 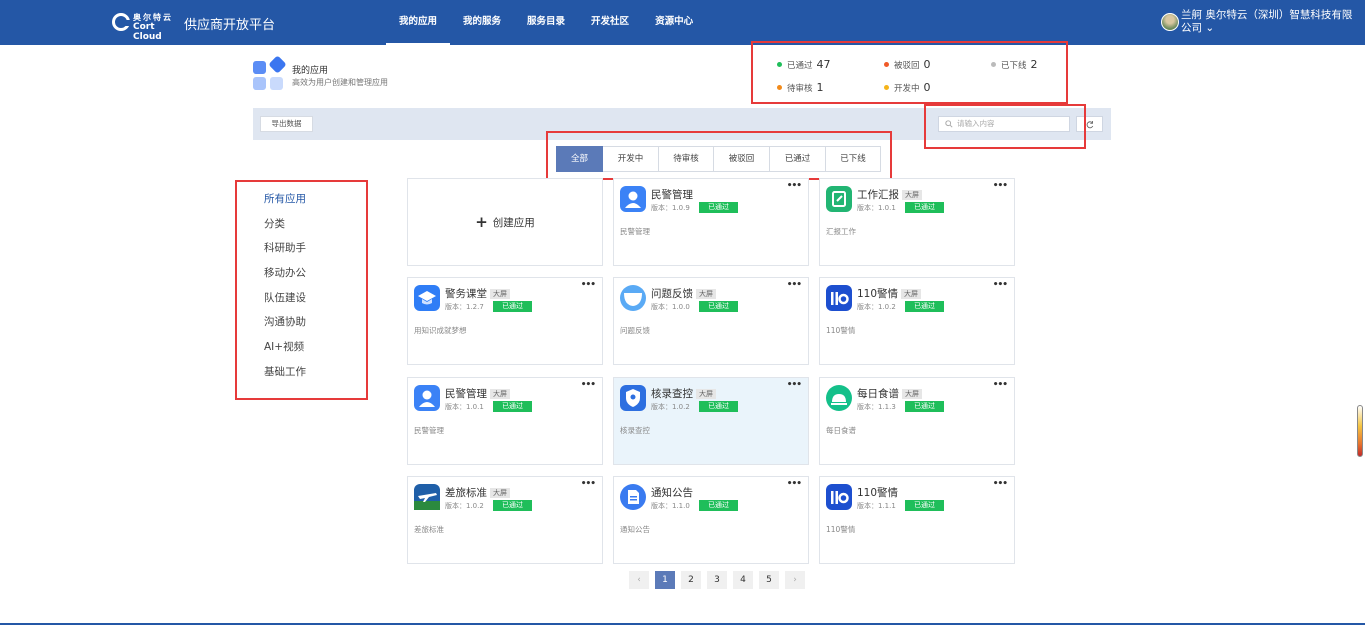 What do you see at coordinates (907, 87) in the screenshot?
I see `stat-developing: 开发中 0` at bounding box center [907, 87].